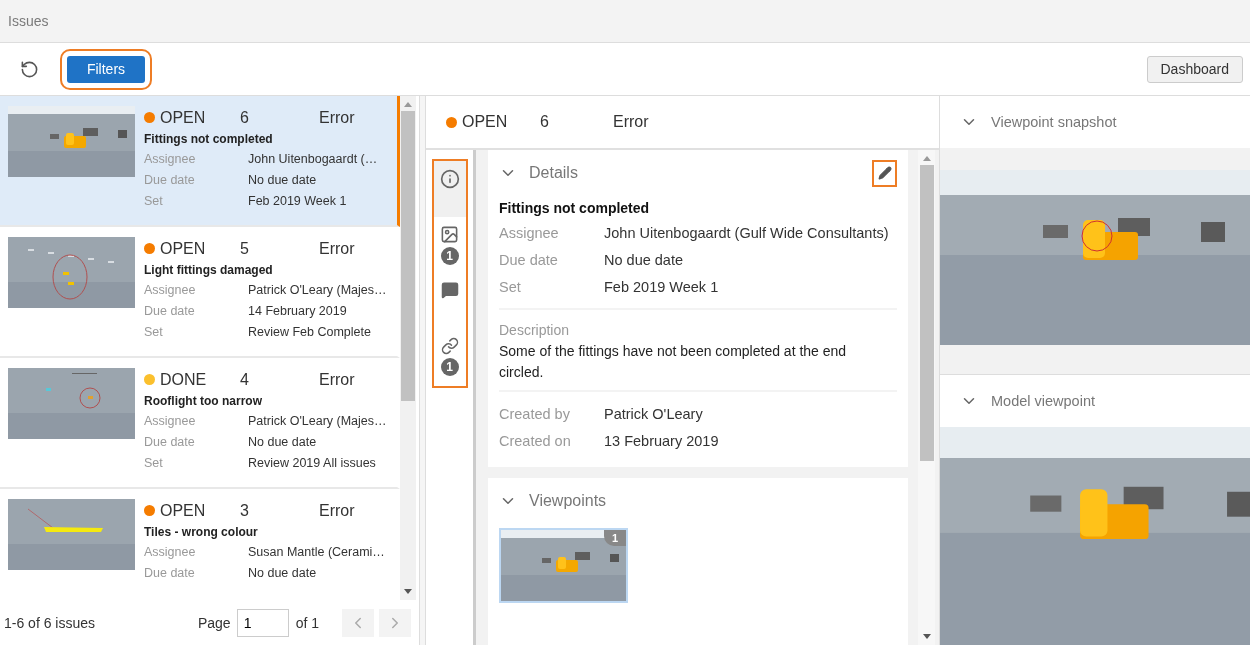 Image resolution: width=1250 pixels, height=645 pixels. What do you see at coordinates (312, 463) in the screenshot?
I see `field-value: Review 2019 All issues` at bounding box center [312, 463].